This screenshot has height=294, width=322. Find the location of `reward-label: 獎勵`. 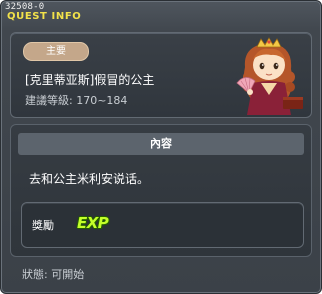

reward-label: 獎勵 is located at coordinates (43, 225).